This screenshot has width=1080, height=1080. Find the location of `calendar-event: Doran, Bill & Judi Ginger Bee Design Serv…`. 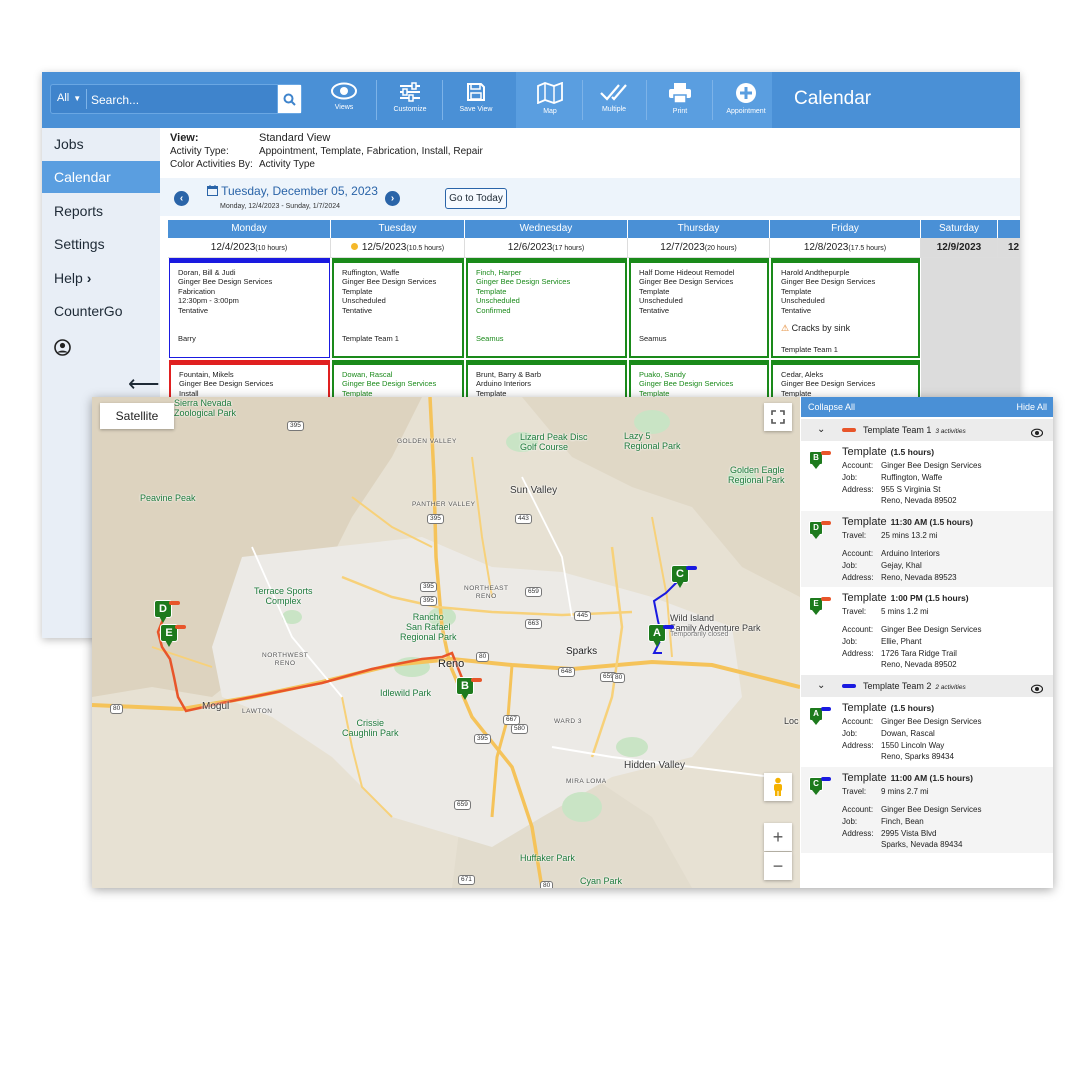

calendar-event: Doran, Bill & Judi Ginger Bee Design Serv… is located at coordinates (249, 308).